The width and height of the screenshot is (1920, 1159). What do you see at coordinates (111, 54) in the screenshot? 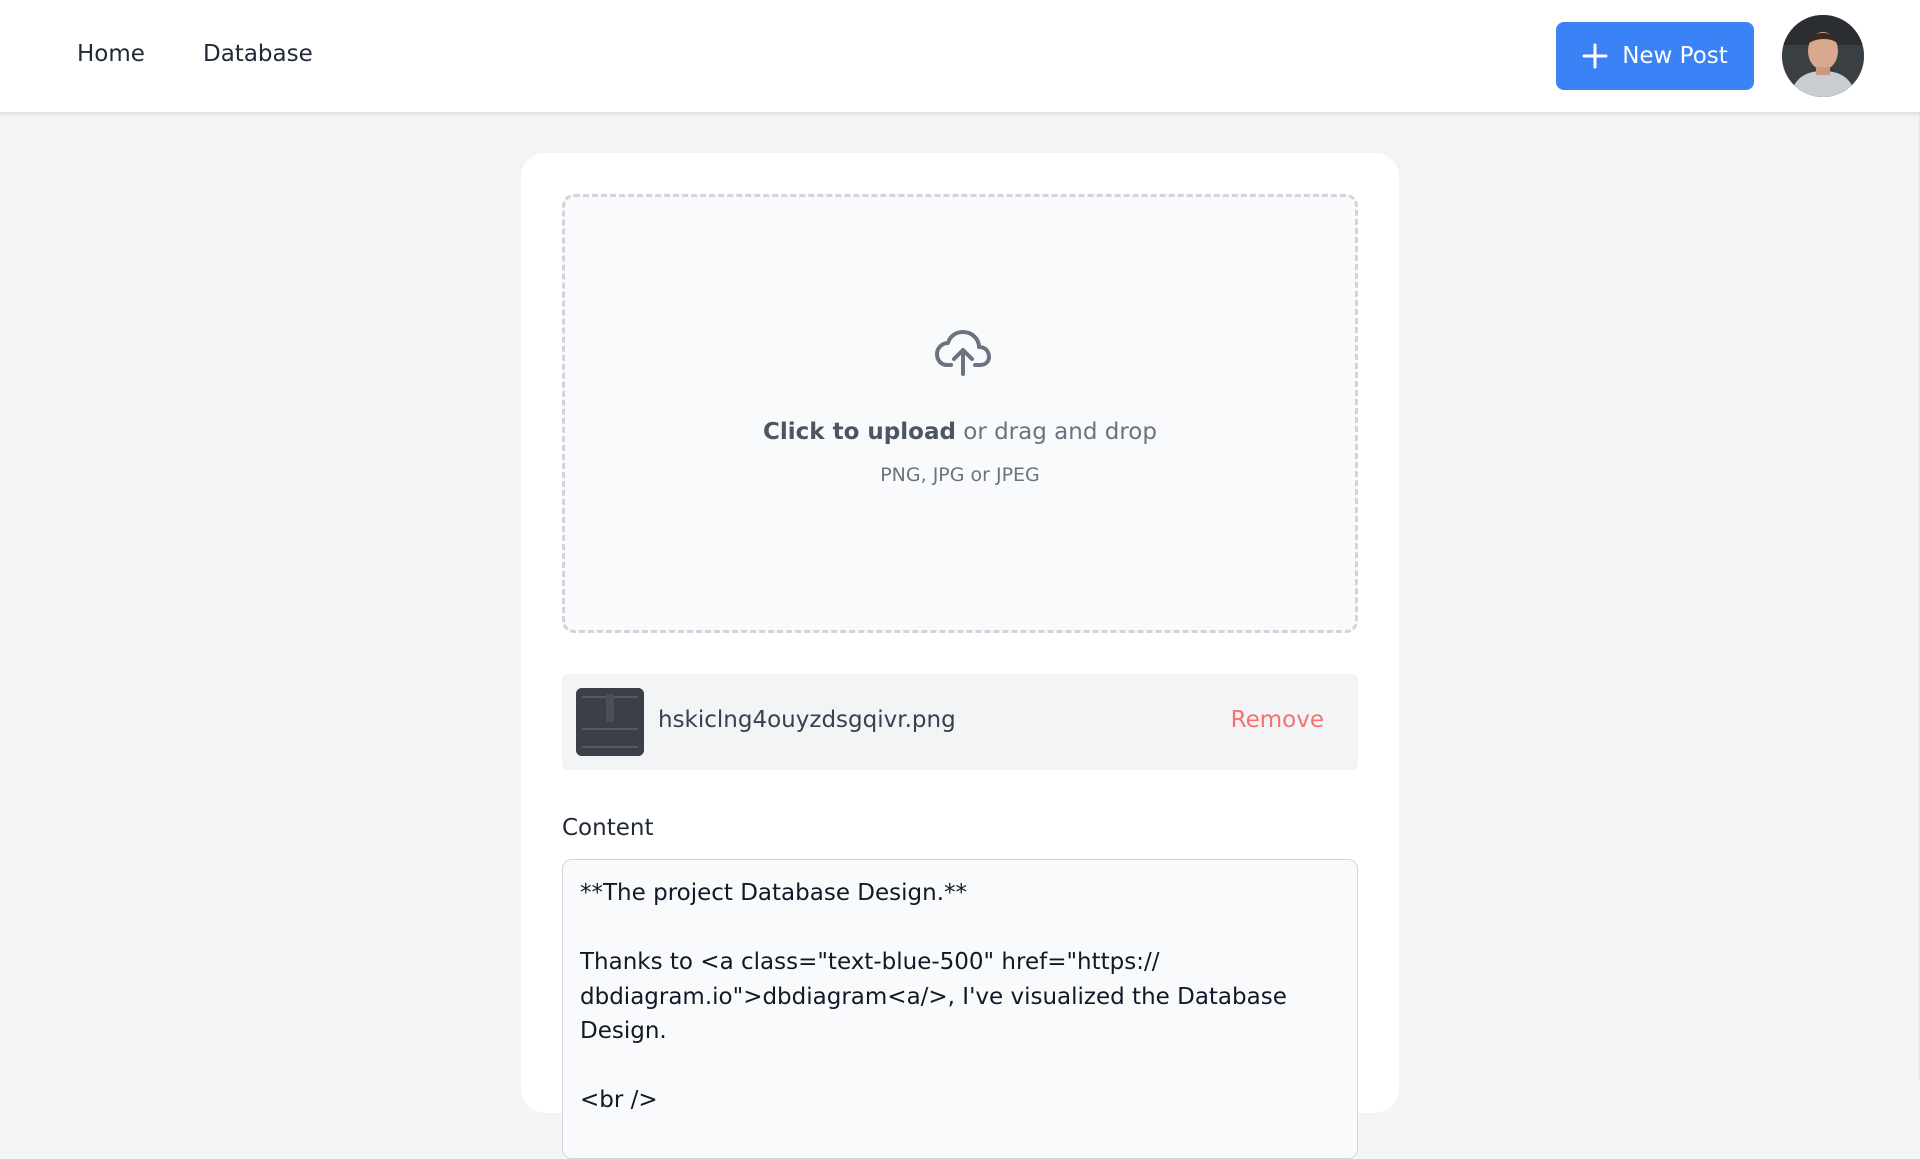
I see `nav-link-home: Home` at bounding box center [111, 54].